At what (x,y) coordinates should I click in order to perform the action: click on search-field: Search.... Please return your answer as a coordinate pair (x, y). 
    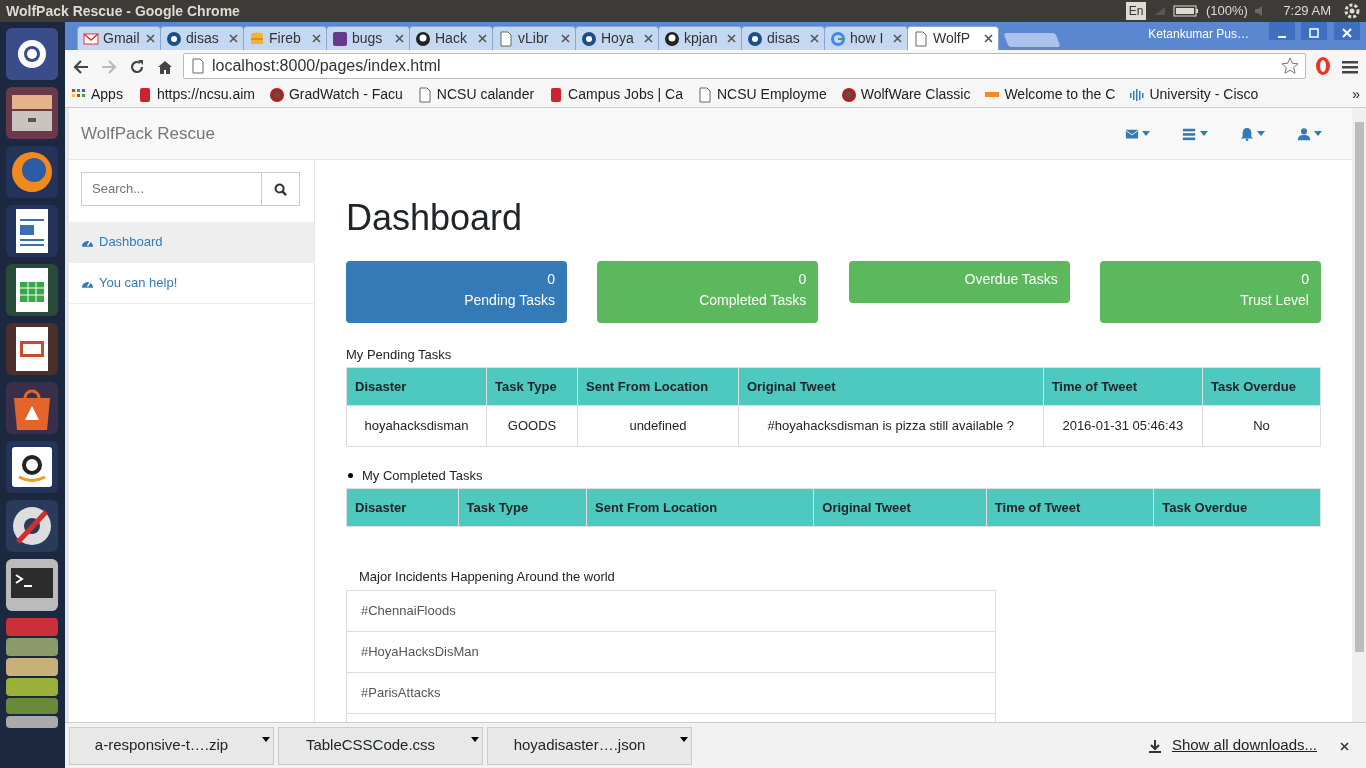
    Looking at the image, I should click on (171, 189).